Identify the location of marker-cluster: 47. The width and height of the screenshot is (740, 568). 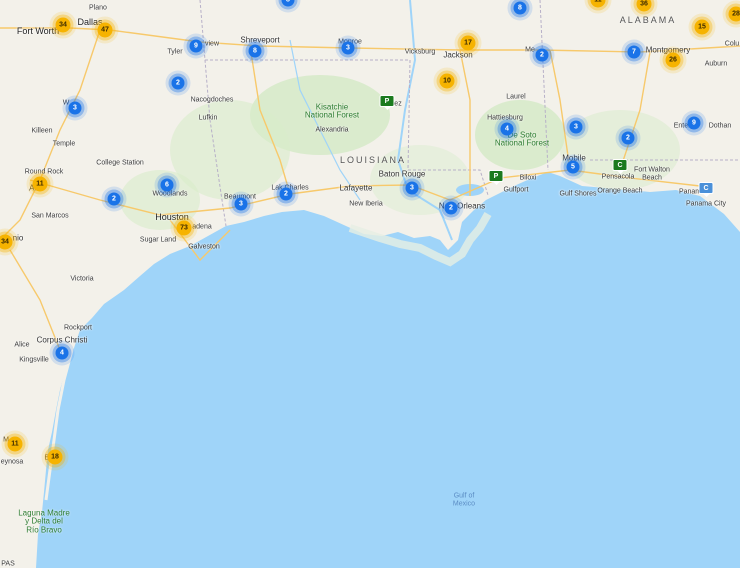
(105, 30).